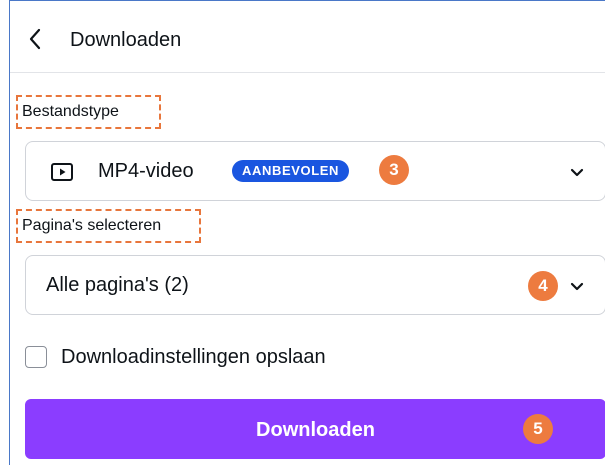 The width and height of the screenshot is (605, 465). What do you see at coordinates (193, 357) in the screenshot?
I see `save-settings-label: Downloadinstellingen opslaan` at bounding box center [193, 357].